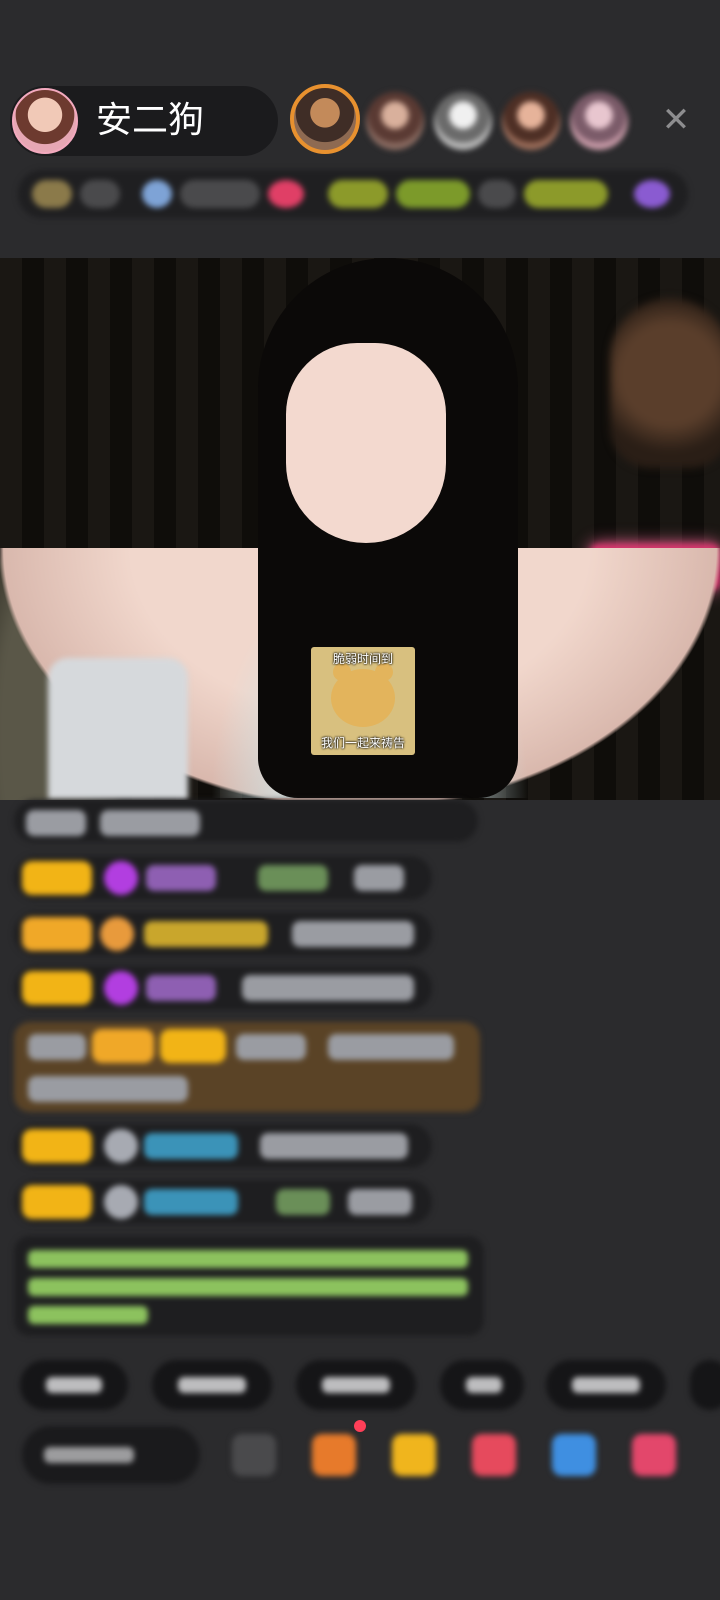 The height and width of the screenshot is (1600, 720). What do you see at coordinates (363, 695) in the screenshot?
I see `bear-sticker-icon` at bounding box center [363, 695].